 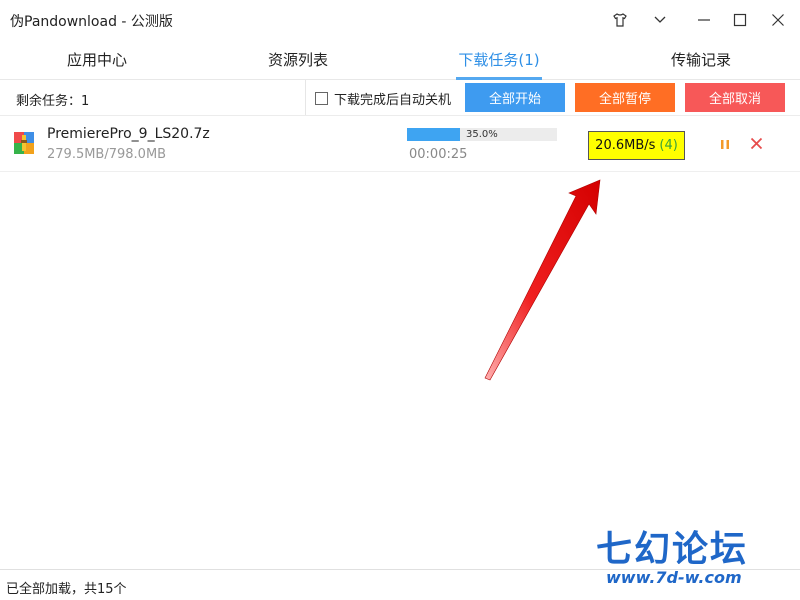 What do you see at coordinates (704, 20) in the screenshot?
I see `minimize-icon` at bounding box center [704, 20].